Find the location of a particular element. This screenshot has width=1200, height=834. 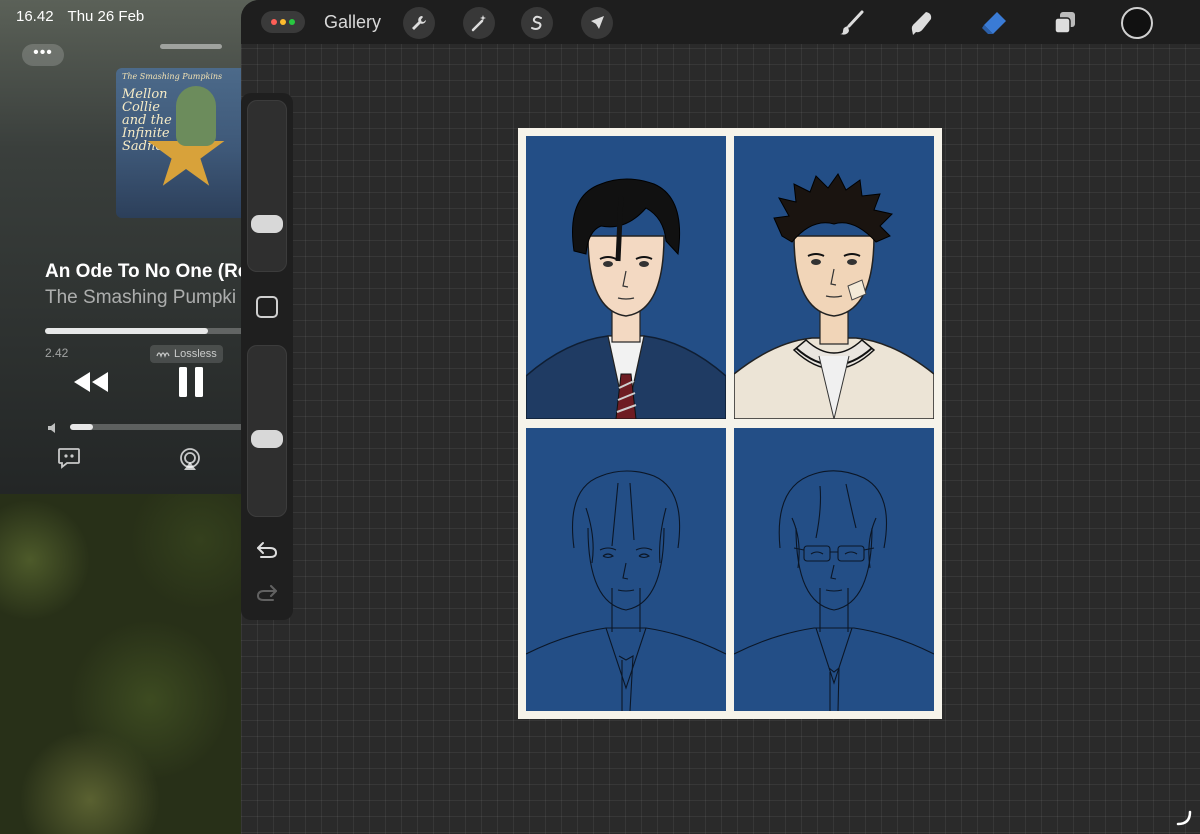

transform-button is located at coordinates (597, 23).